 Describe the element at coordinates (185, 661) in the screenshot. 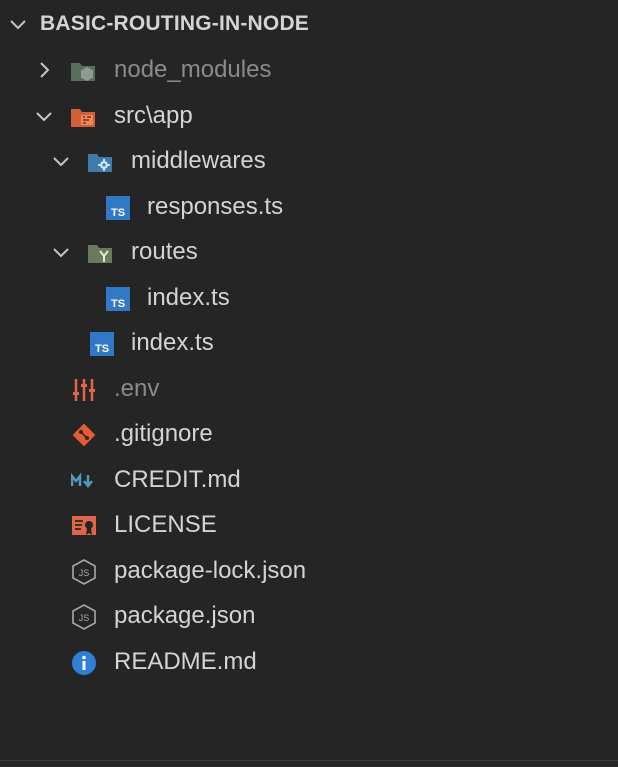

I see `tree-item-label: README.md` at that location.